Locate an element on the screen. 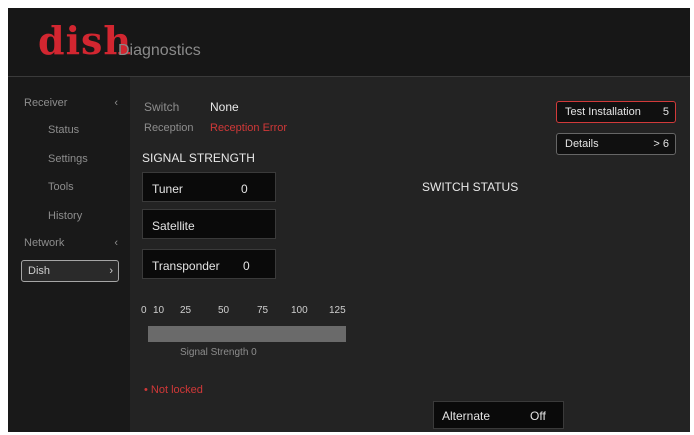  status-note: • Not locked is located at coordinates (173, 390).